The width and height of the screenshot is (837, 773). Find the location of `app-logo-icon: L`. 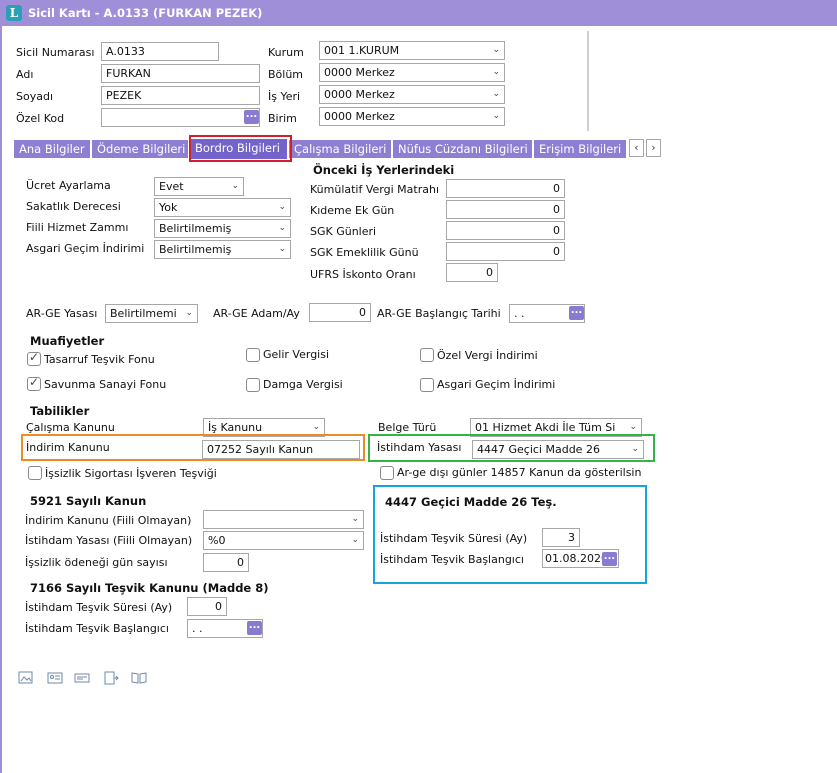

app-logo-icon: L is located at coordinates (14, 13).